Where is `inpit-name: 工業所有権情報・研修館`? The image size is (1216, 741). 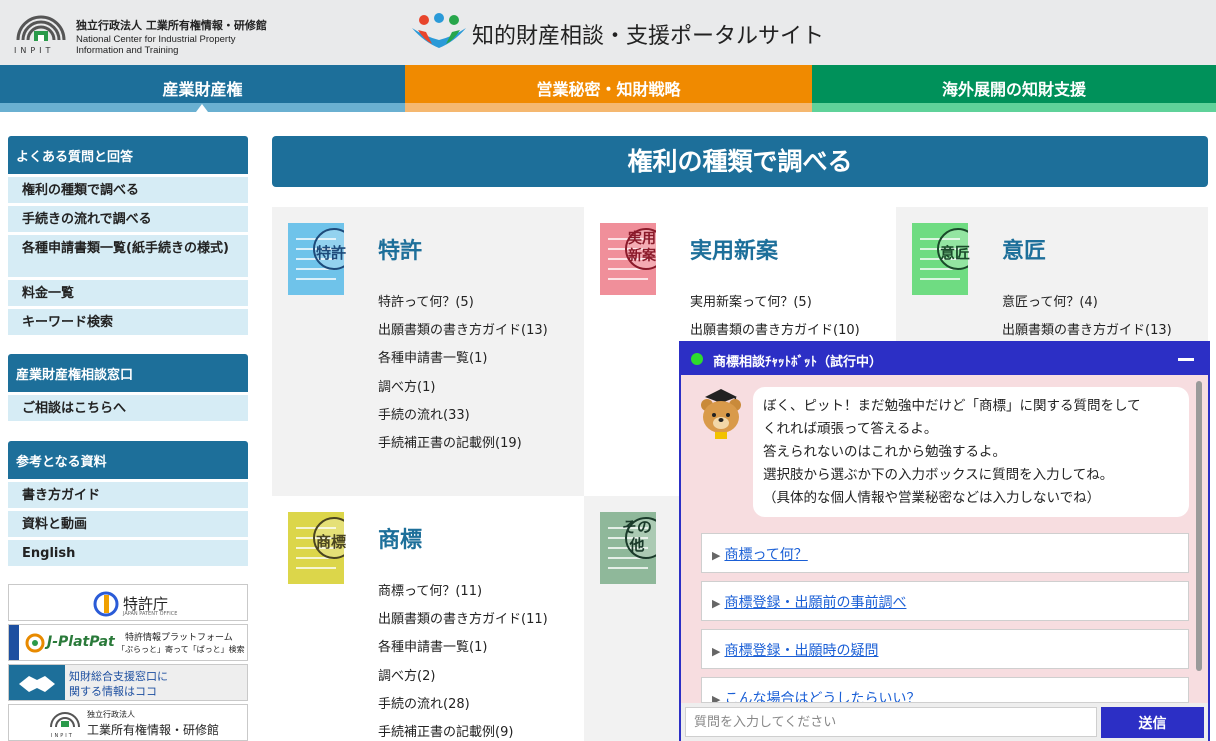 inpit-name: 工業所有権情報・研修館 is located at coordinates (153, 730).